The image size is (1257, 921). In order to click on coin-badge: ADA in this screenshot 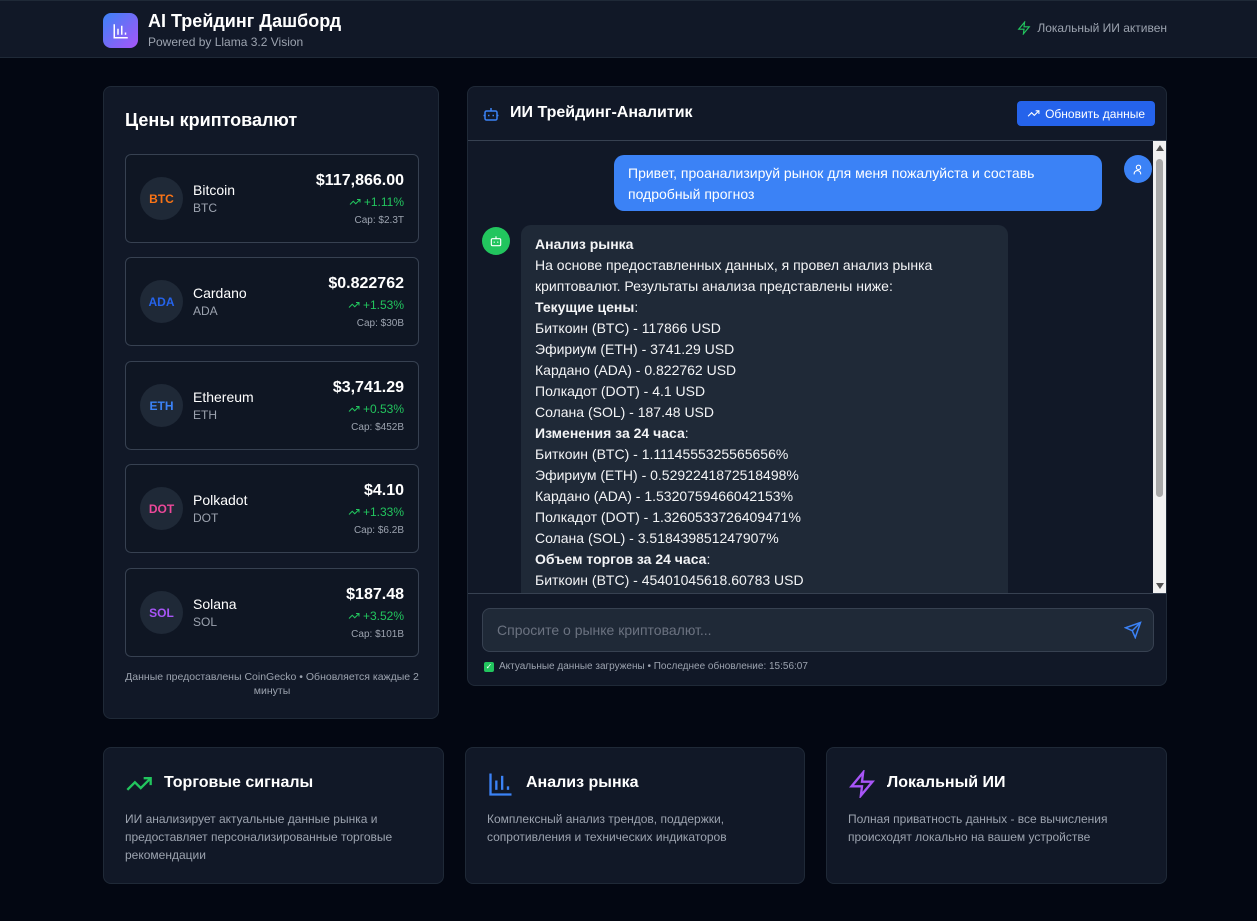, I will do `click(161, 301)`.